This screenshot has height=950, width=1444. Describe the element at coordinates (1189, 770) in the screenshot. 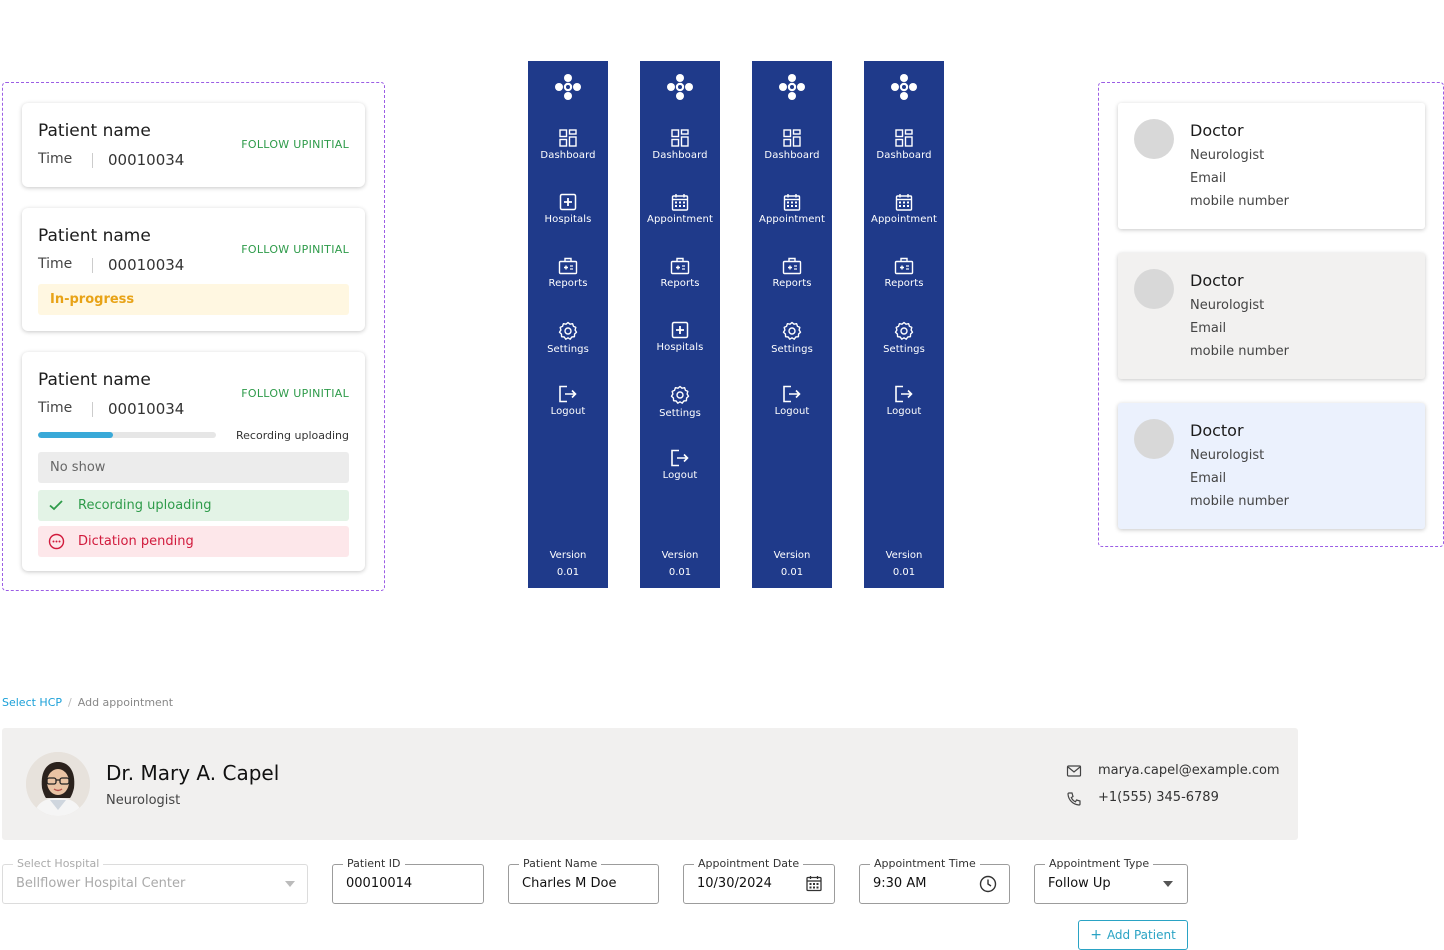

I see `hcp-email: marya.capel@example.com` at that location.